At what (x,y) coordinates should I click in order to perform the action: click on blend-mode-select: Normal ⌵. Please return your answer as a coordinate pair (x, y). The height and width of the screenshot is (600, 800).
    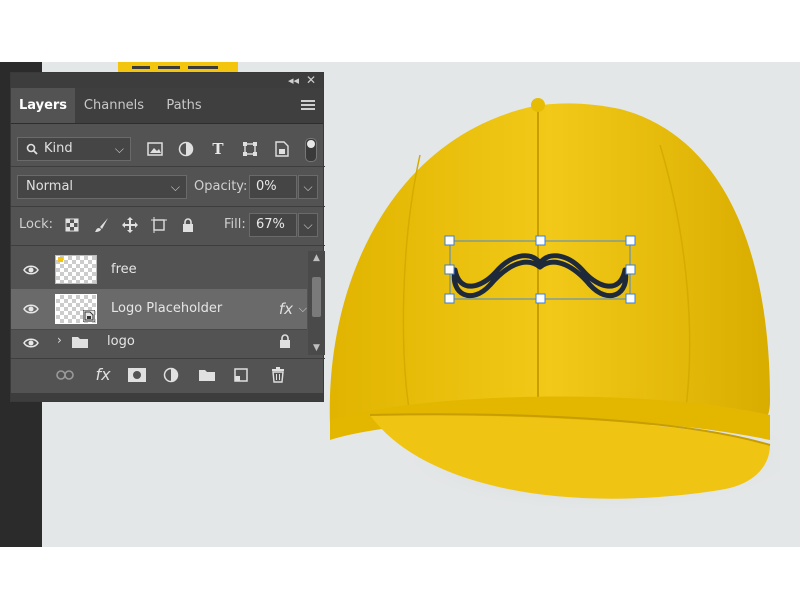
    Looking at the image, I should click on (102, 187).